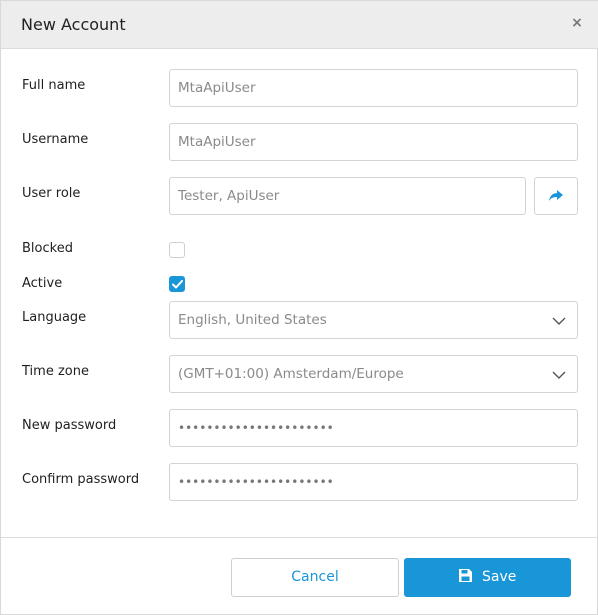  I want to click on language-label: Language, so click(54, 317).